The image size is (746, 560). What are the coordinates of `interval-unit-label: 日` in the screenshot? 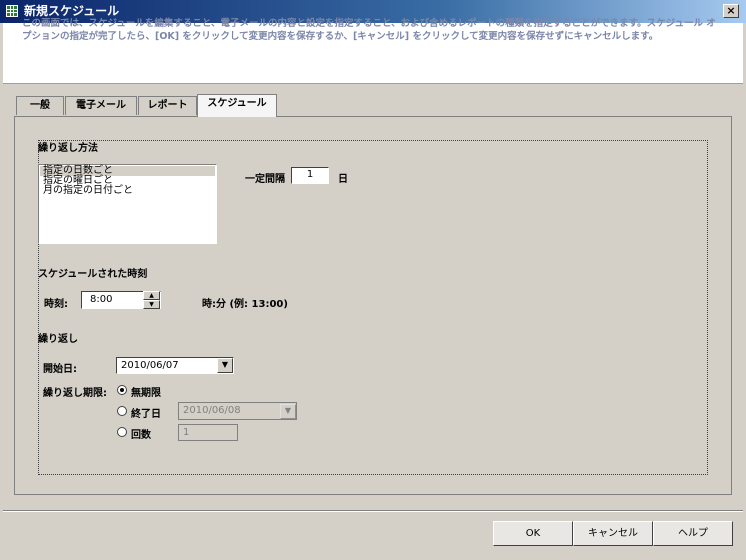 It's located at (343, 179).